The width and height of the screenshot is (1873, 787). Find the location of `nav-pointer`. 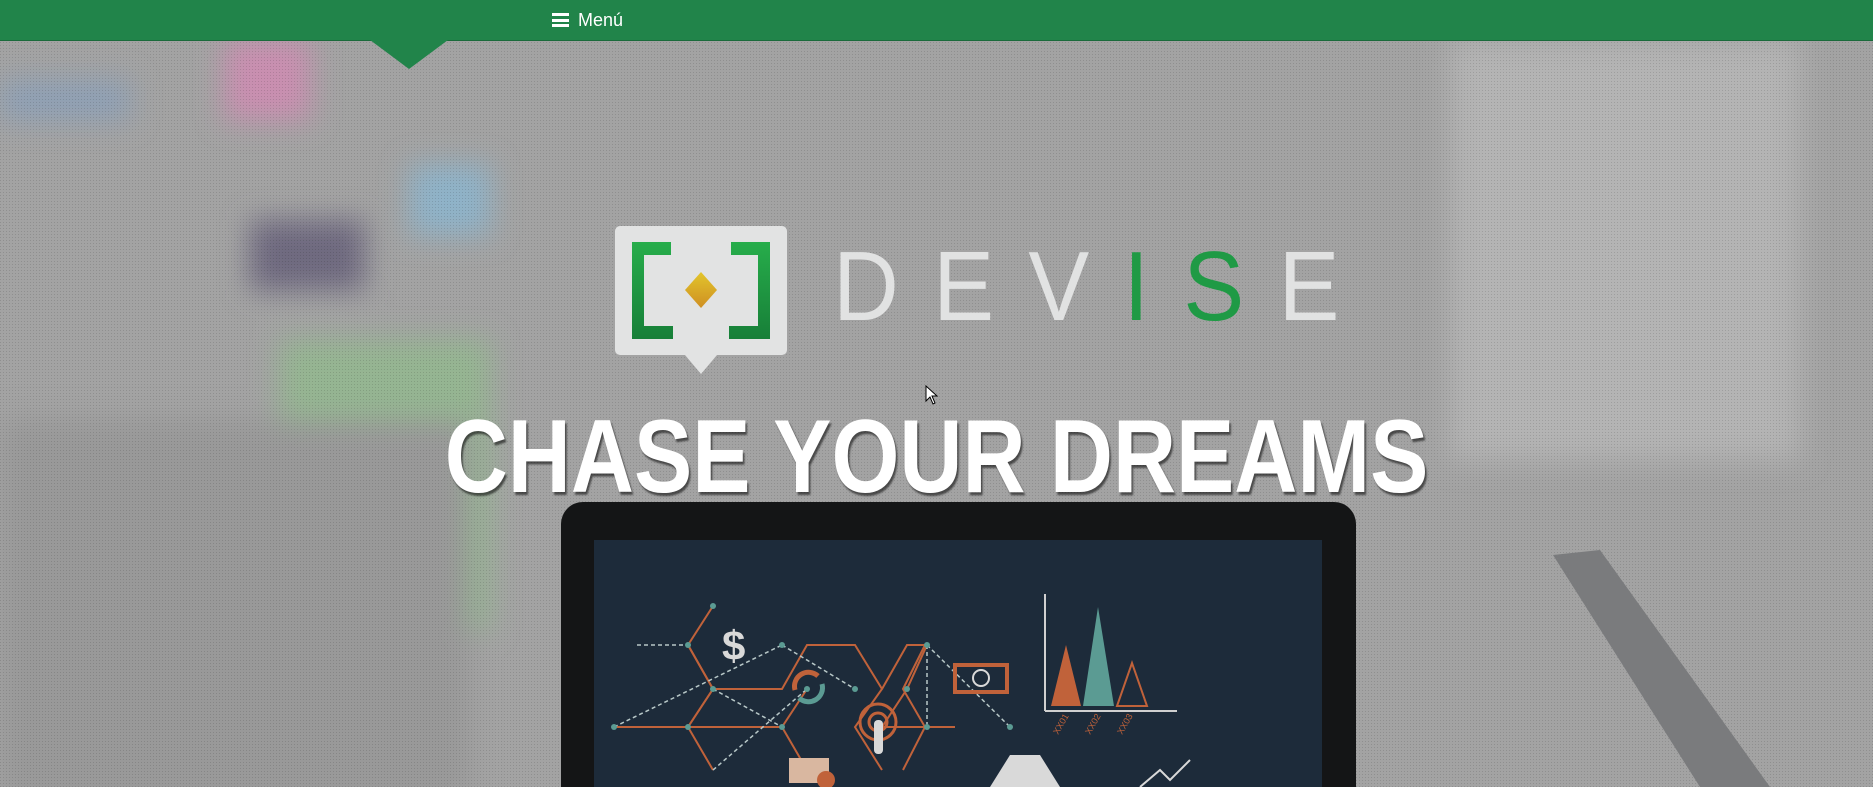

nav-pointer is located at coordinates (409, 54).